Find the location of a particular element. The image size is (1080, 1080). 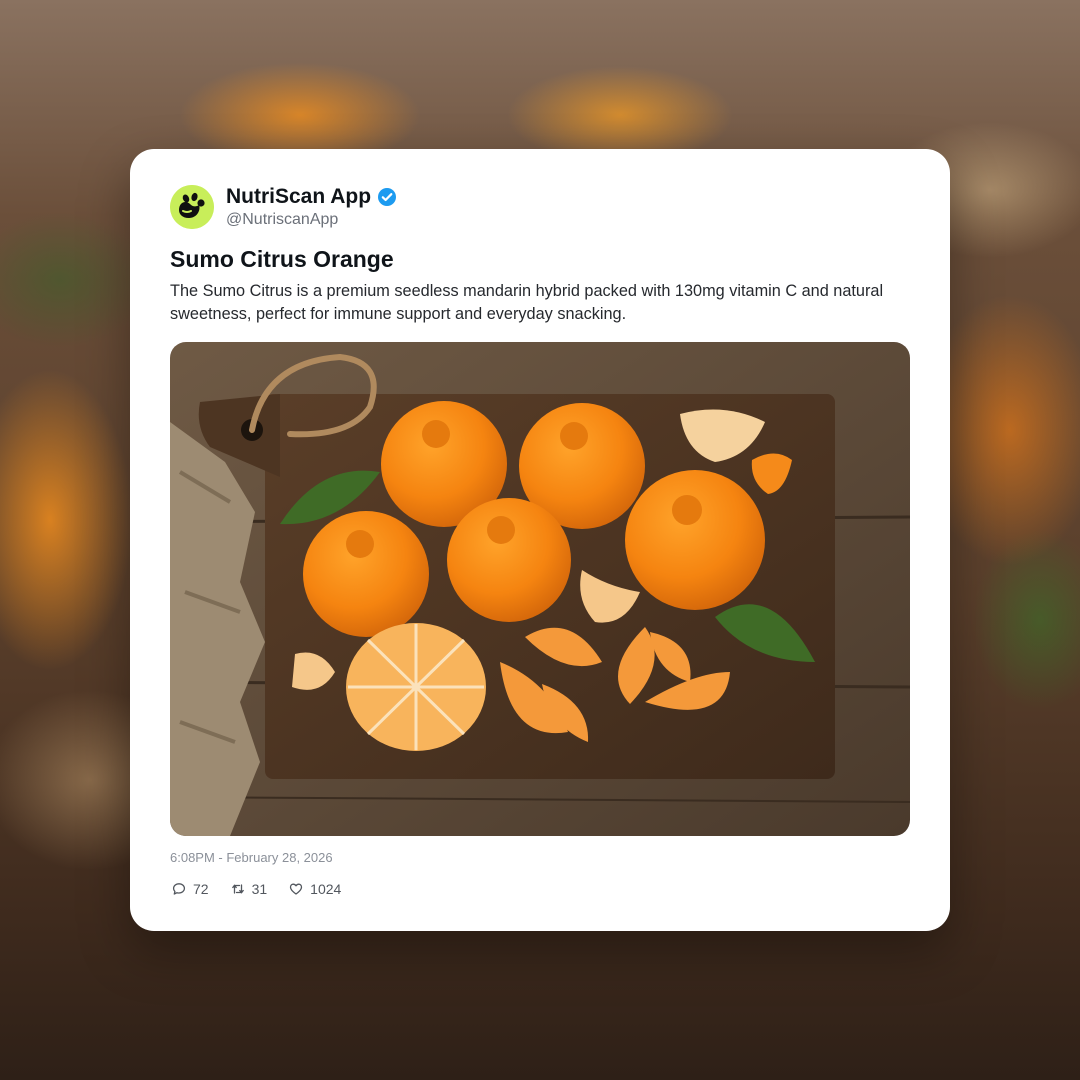

repost-icon is located at coordinates (237, 889).